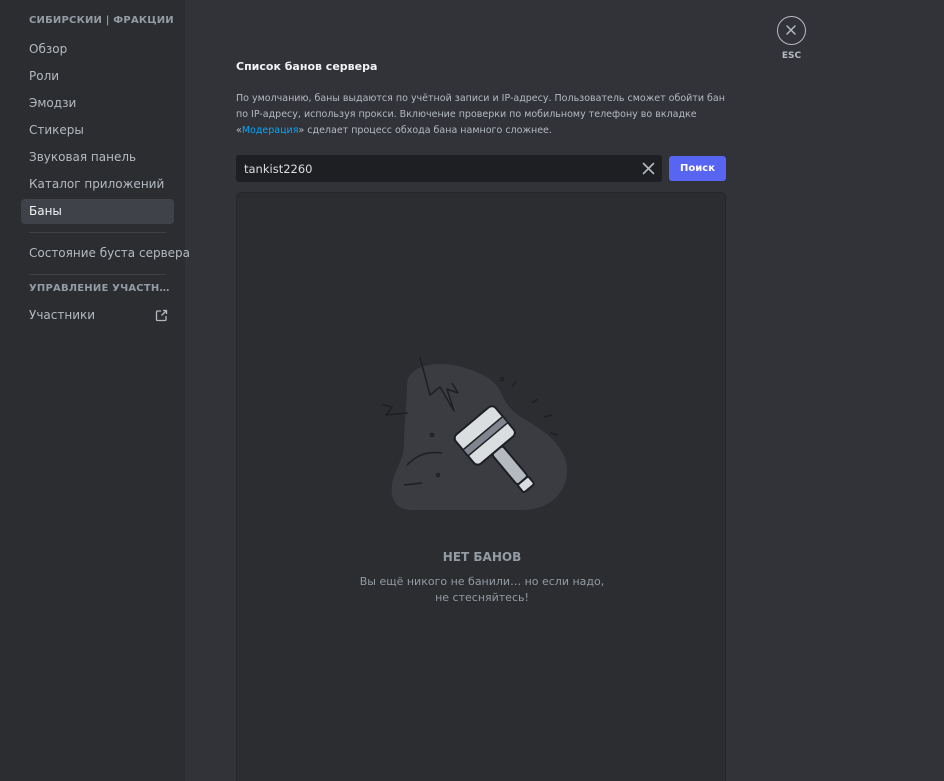  Describe the element at coordinates (97, 157) in the screenshot. I see `sidebar-item-soundboard: Звуковая панель` at that location.